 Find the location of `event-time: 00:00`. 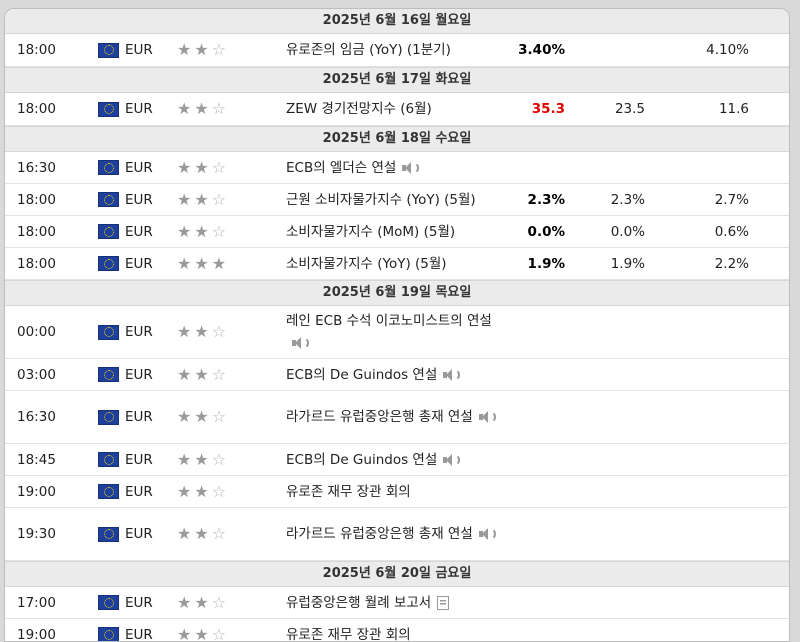

event-time: 00:00 is located at coordinates (36, 332).